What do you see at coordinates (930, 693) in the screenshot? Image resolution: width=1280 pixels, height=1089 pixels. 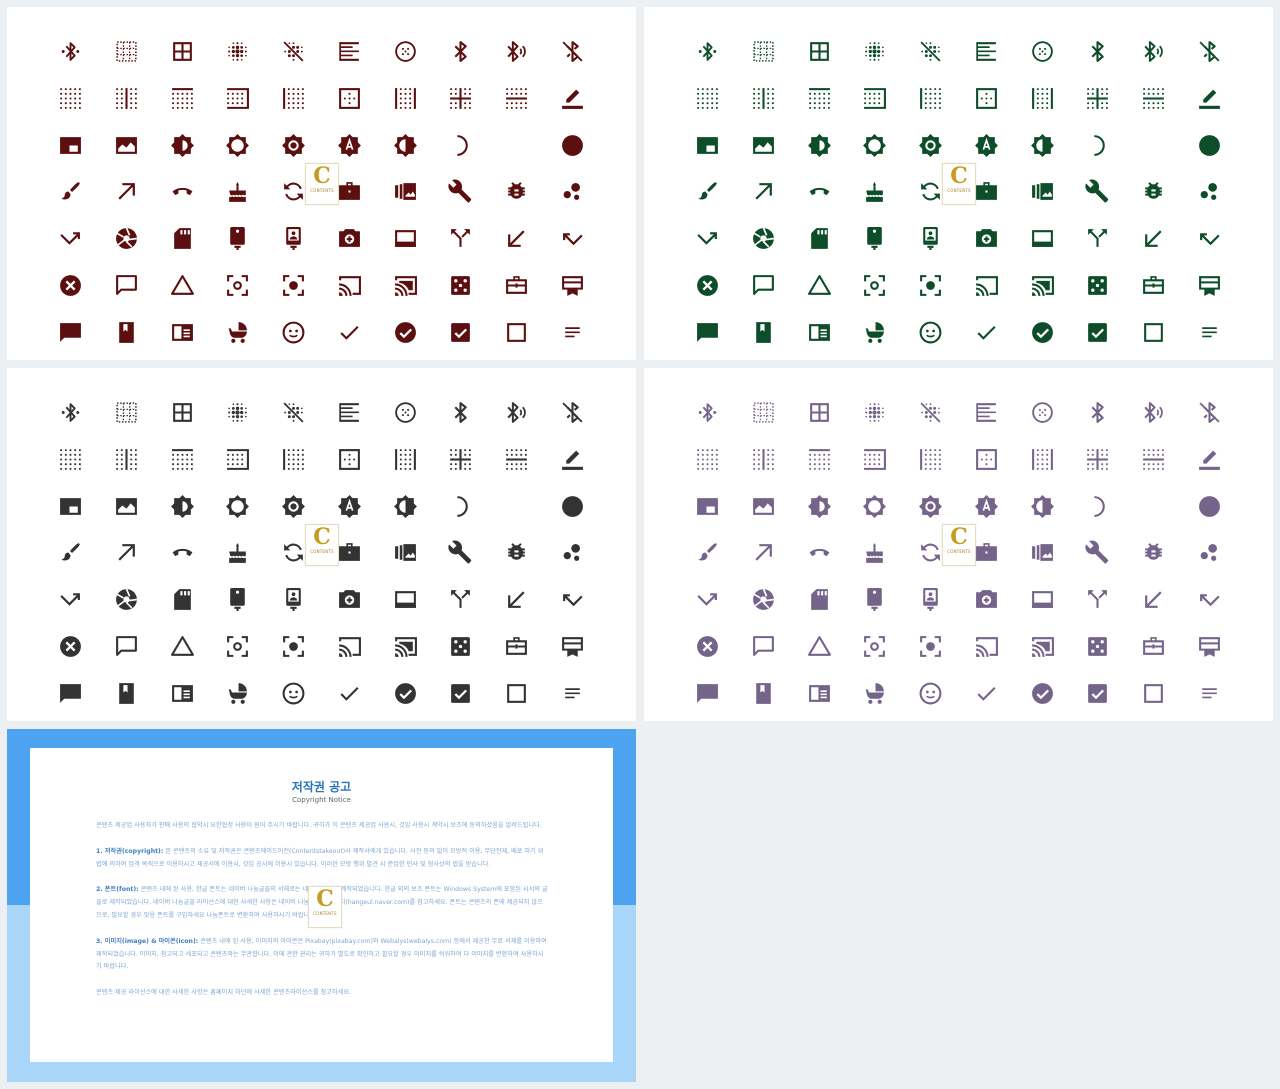 I see `child-care-icon` at bounding box center [930, 693].